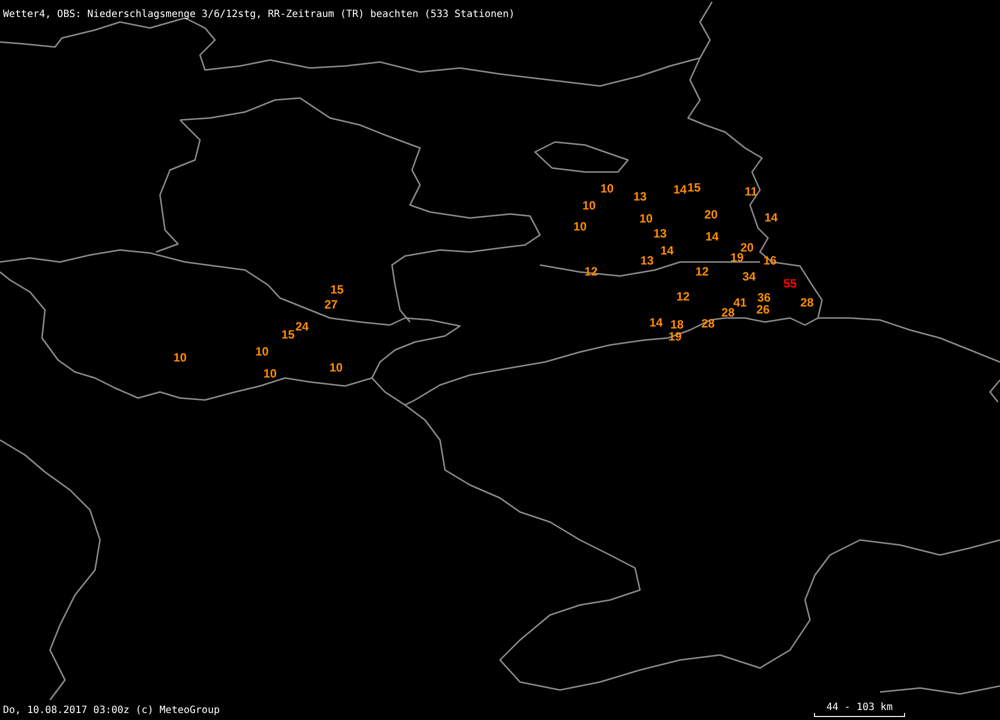  I want to click on station-value: 27, so click(331, 305).